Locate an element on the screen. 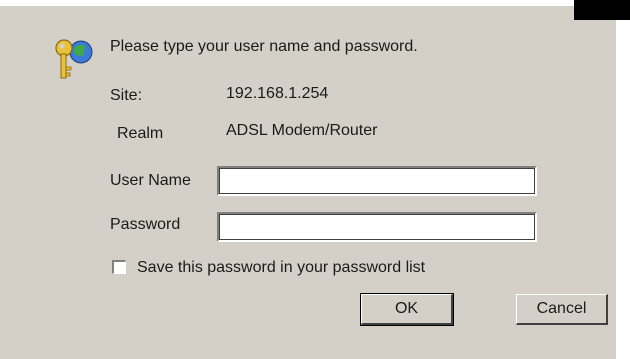 This screenshot has height=359, width=630. ok-button: OK is located at coordinates (407, 309).